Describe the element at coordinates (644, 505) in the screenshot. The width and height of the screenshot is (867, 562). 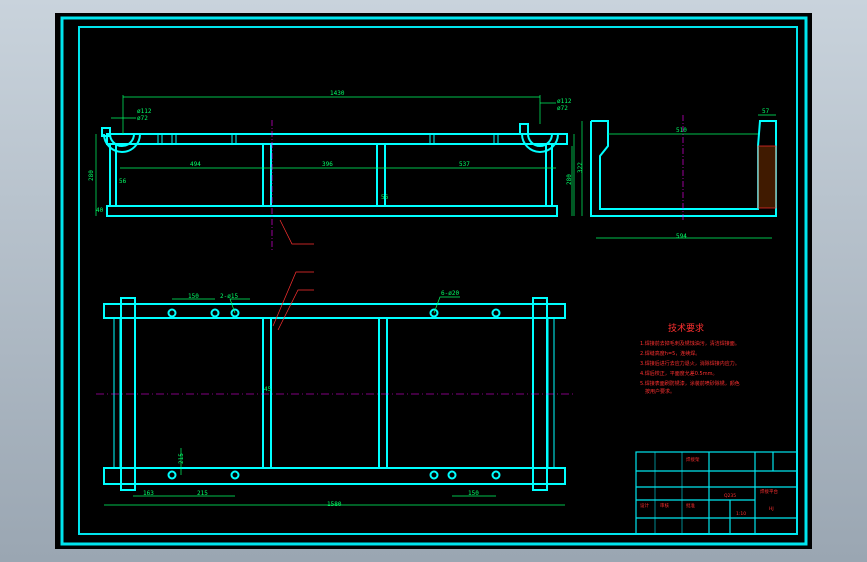
I see `tb-designer: 设计` at that location.